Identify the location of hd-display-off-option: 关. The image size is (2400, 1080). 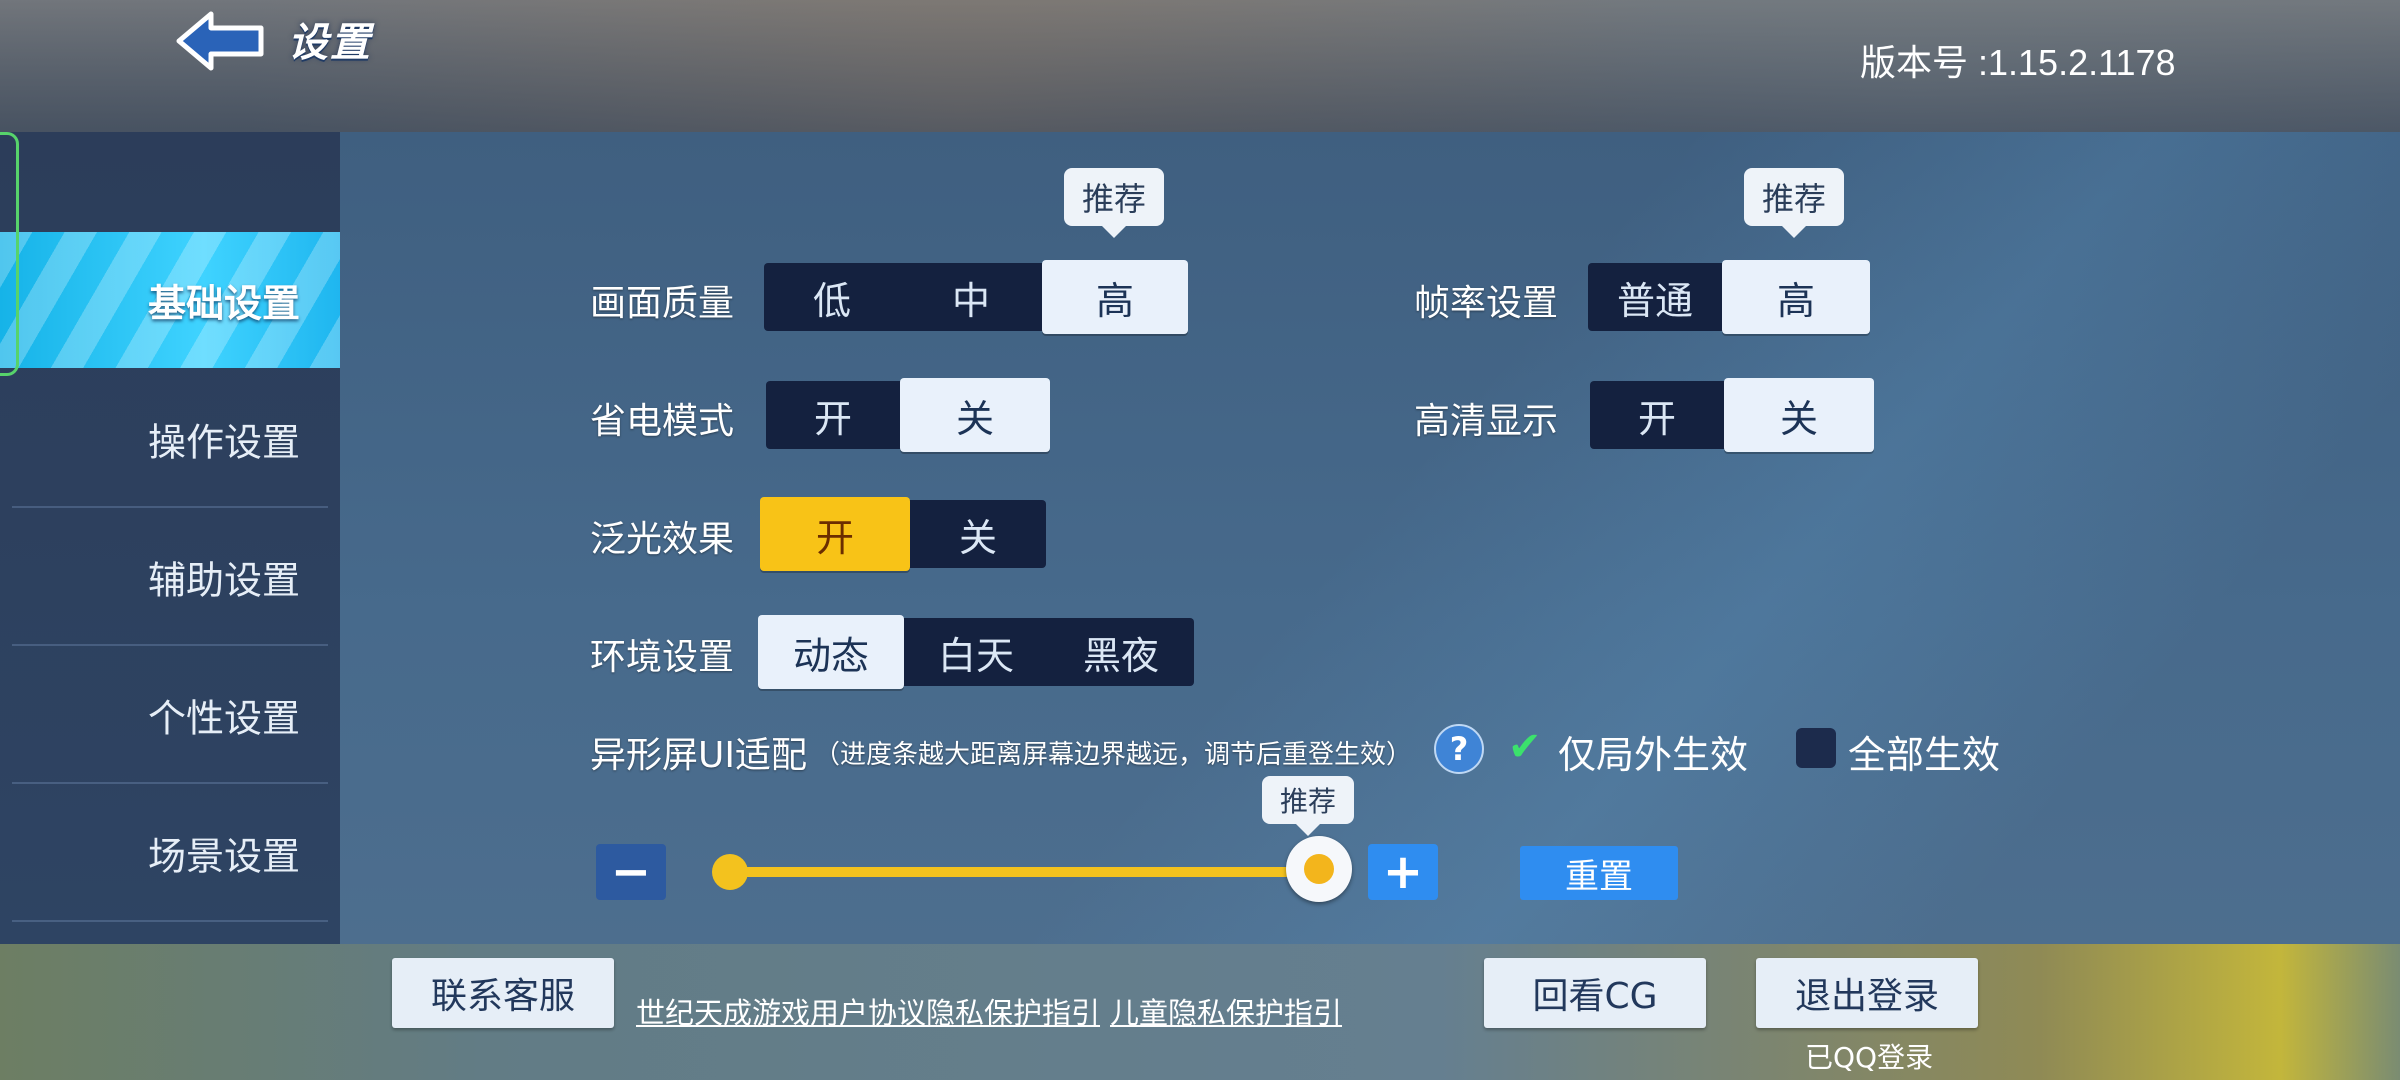
(1799, 415).